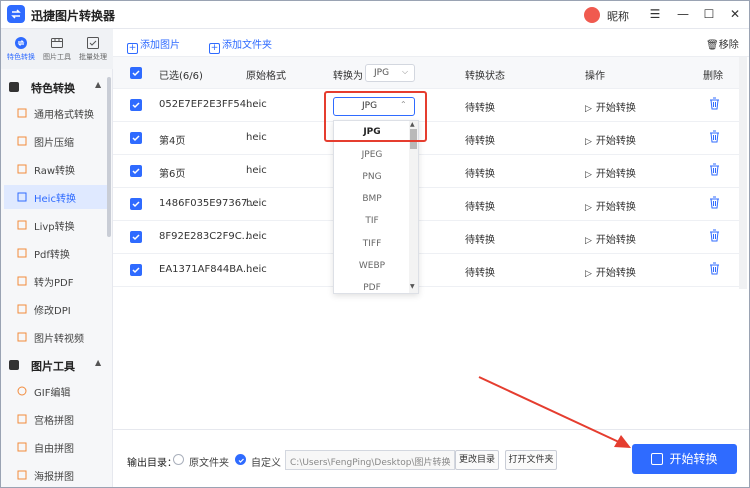 Image resolution: width=750 pixels, height=488 pixels. I want to click on format-option: BMP, so click(372, 199).